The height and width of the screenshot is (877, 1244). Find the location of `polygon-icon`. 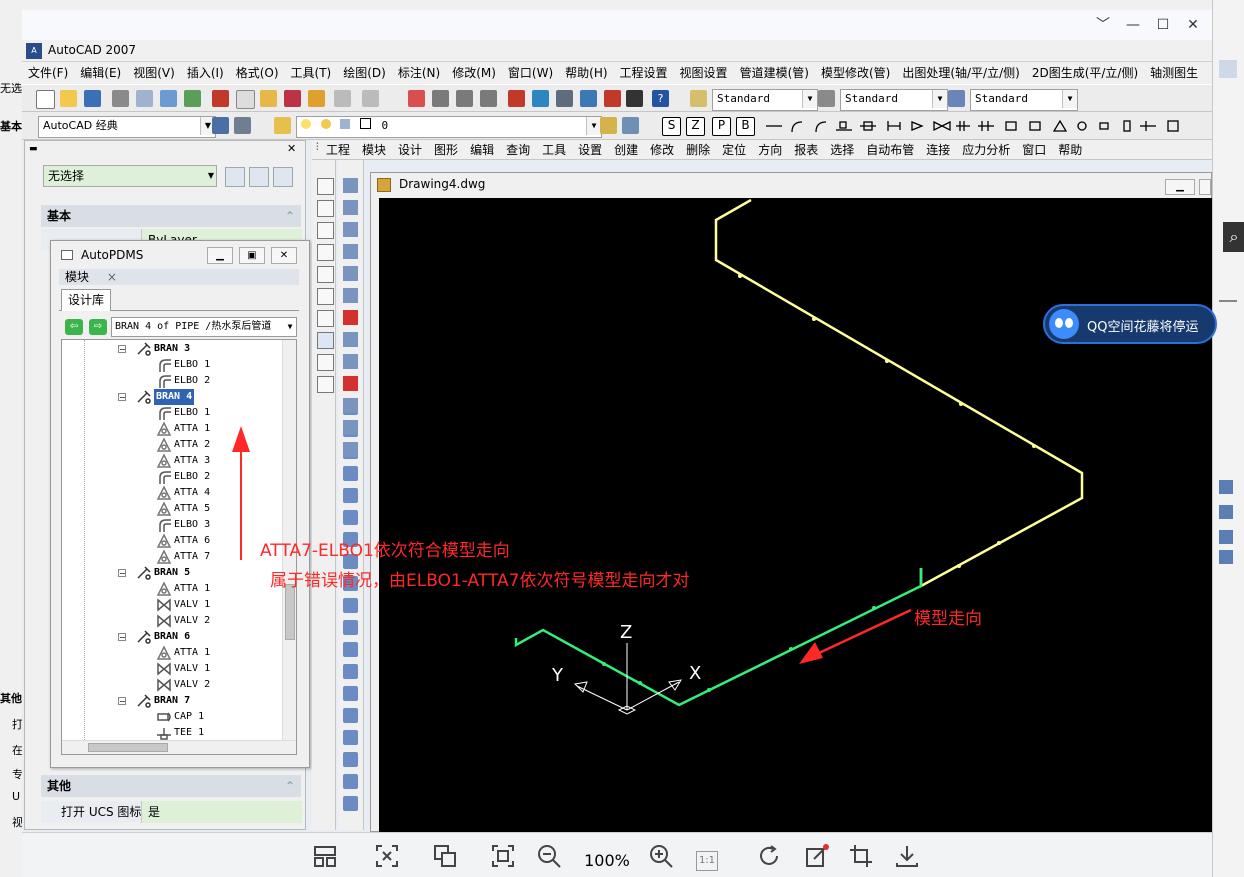

polygon-icon is located at coordinates (350, 473).